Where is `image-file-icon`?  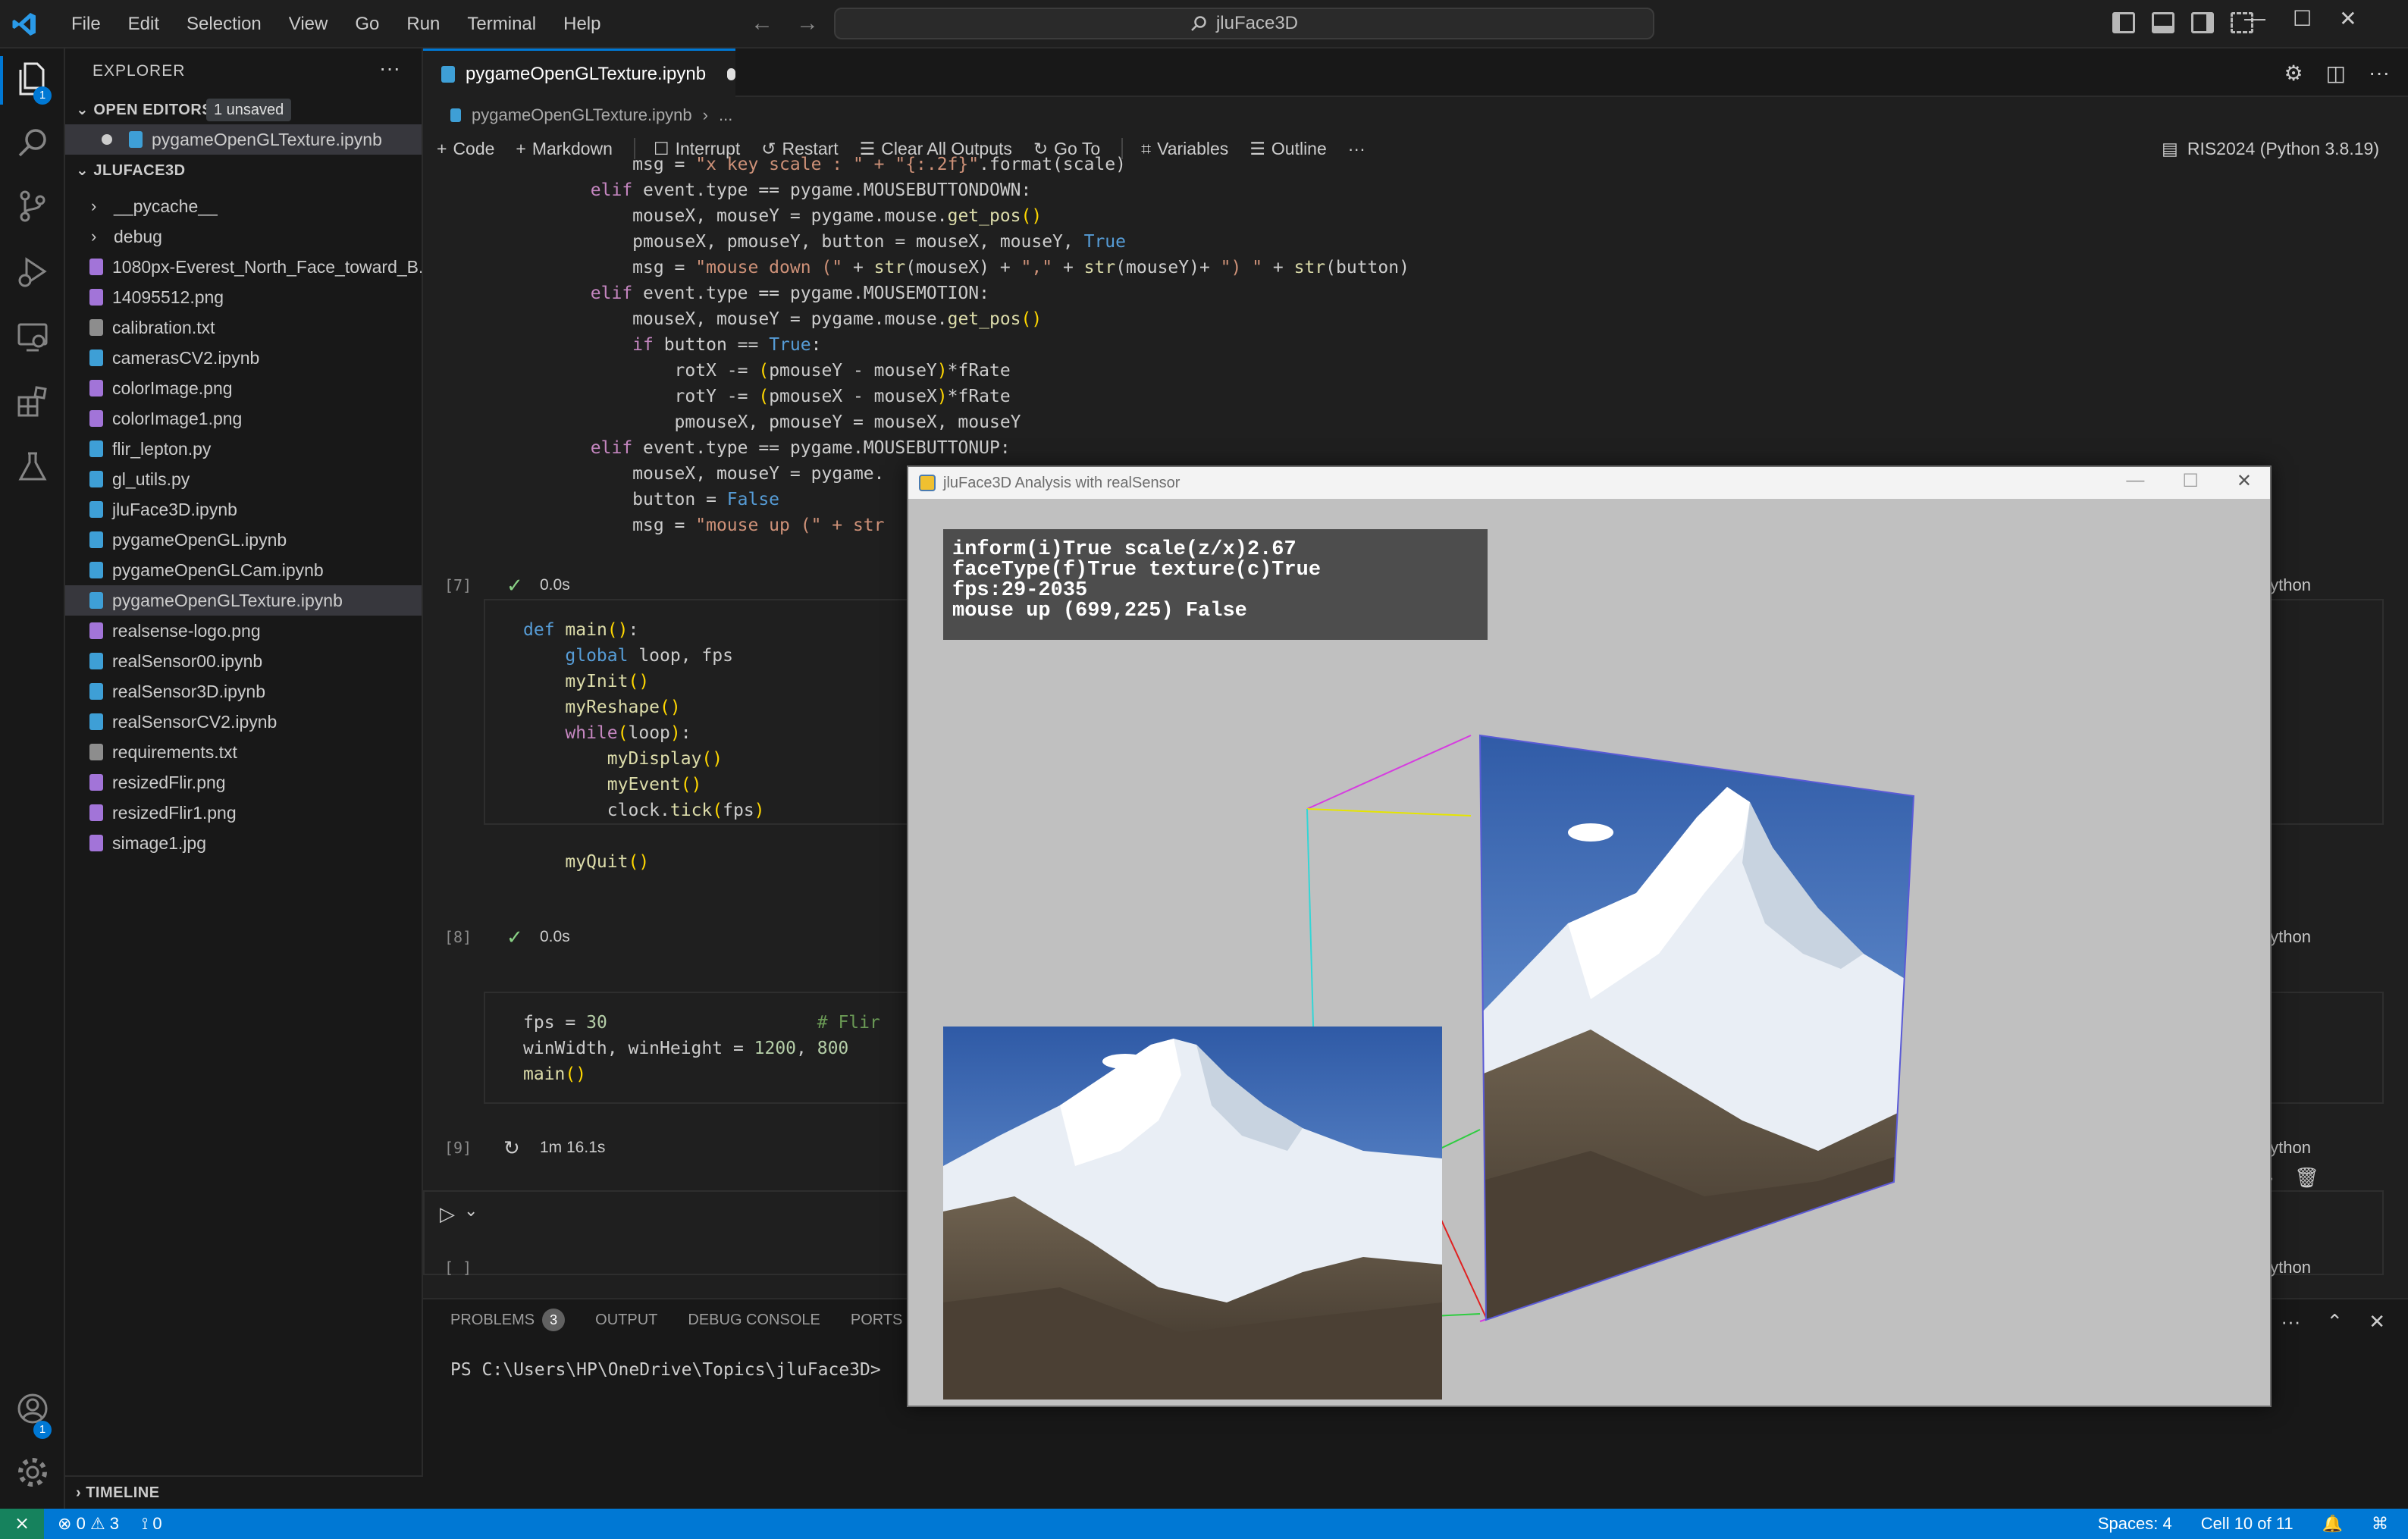 image-file-icon is located at coordinates (96, 630).